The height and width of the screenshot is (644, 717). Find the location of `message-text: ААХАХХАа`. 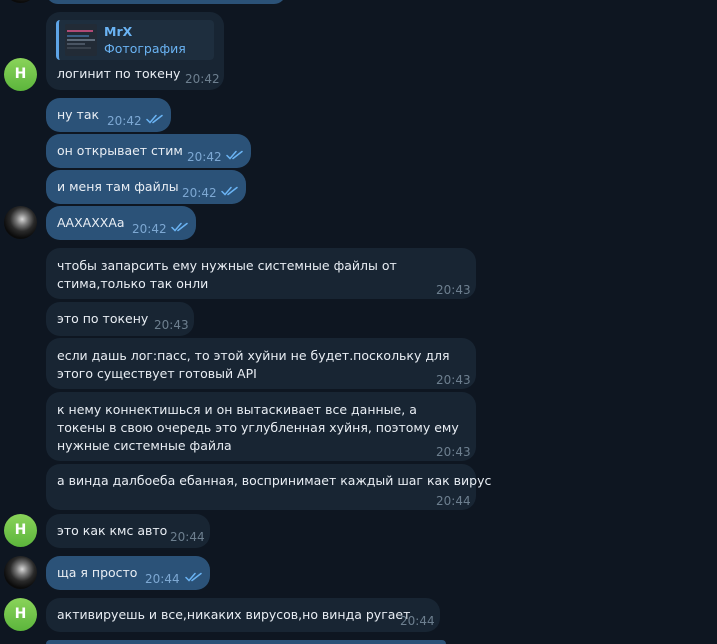

message-text: ААХАХХАа is located at coordinates (91, 222).